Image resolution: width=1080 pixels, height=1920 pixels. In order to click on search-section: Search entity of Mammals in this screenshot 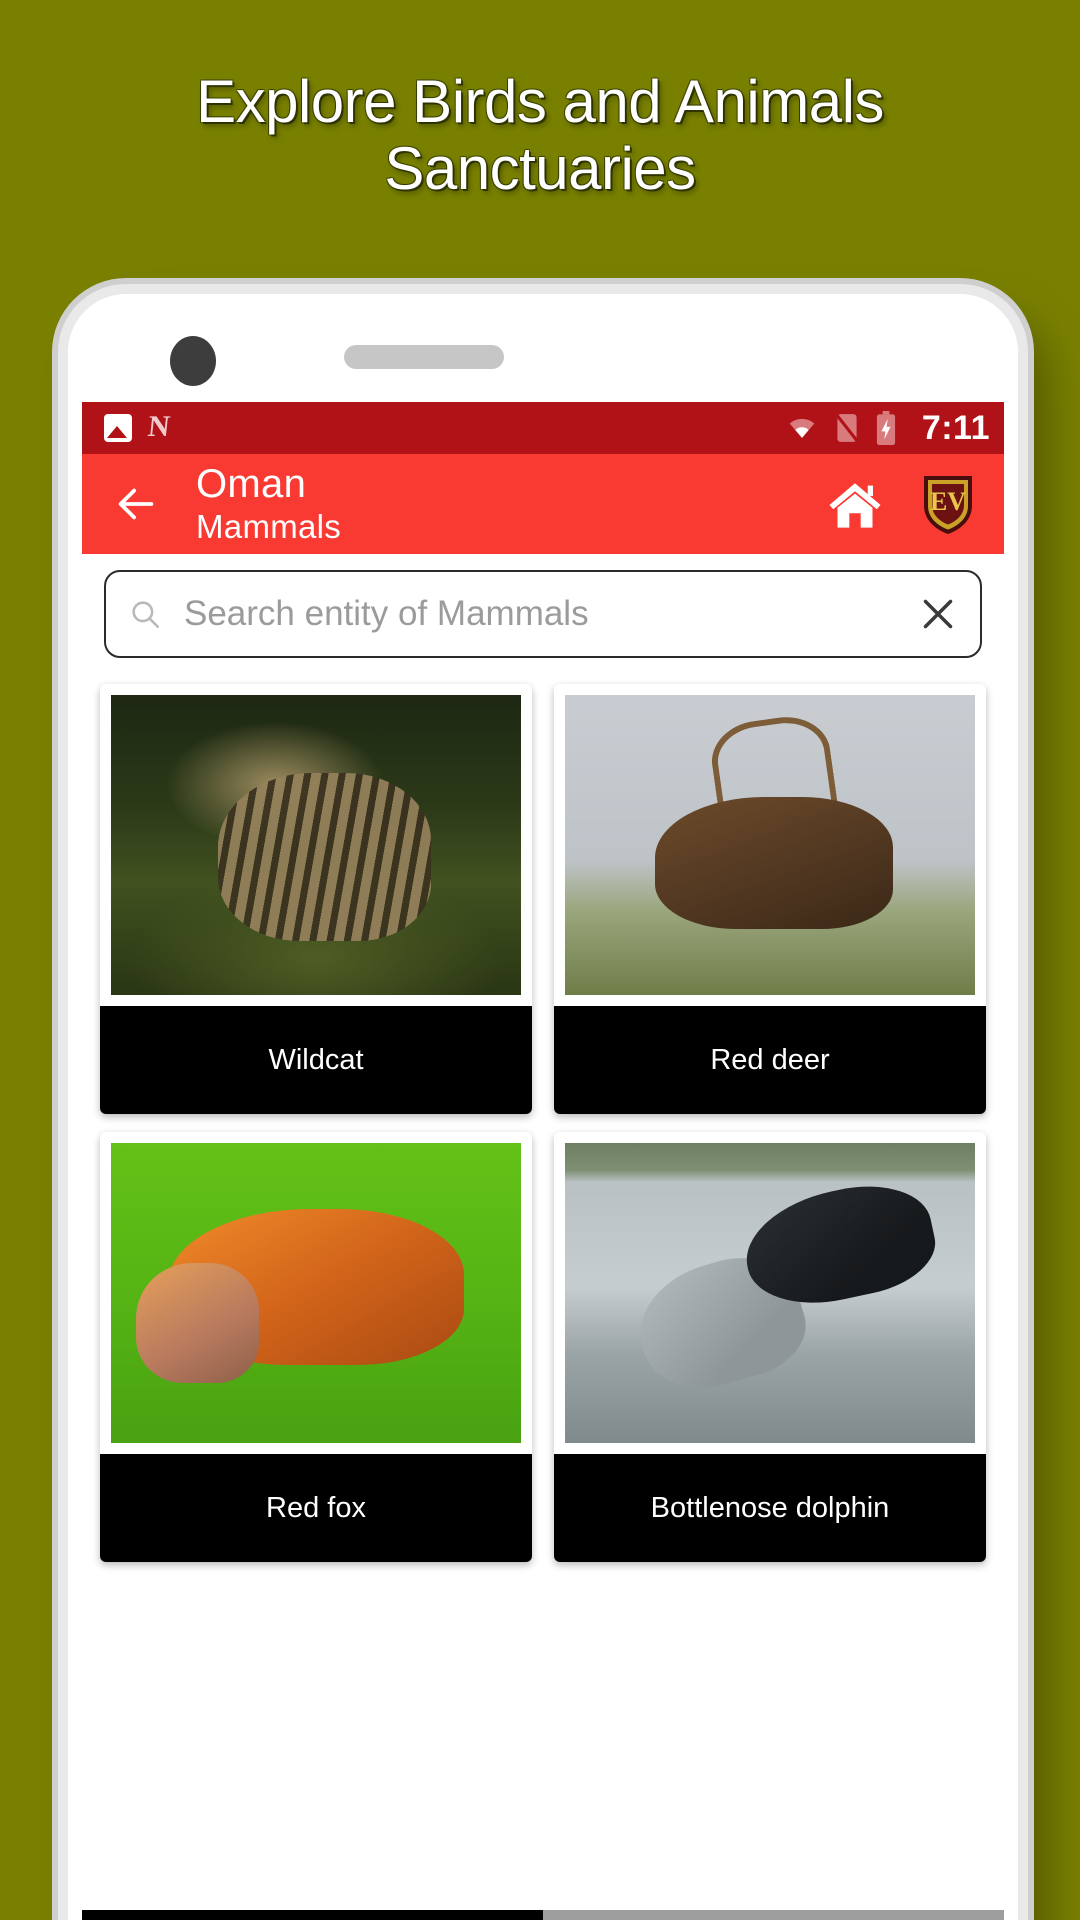, I will do `click(543, 612)`.